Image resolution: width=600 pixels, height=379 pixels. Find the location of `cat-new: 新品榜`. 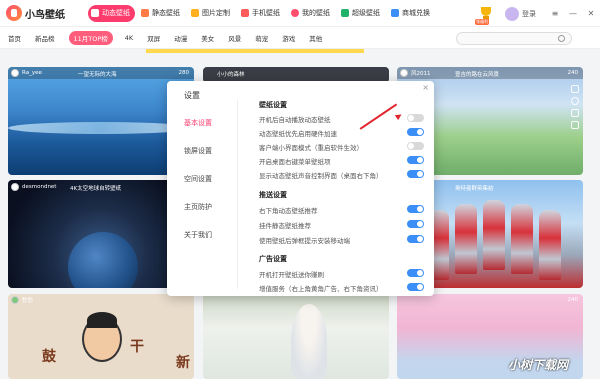

cat-new: 新品榜 is located at coordinates (45, 38).